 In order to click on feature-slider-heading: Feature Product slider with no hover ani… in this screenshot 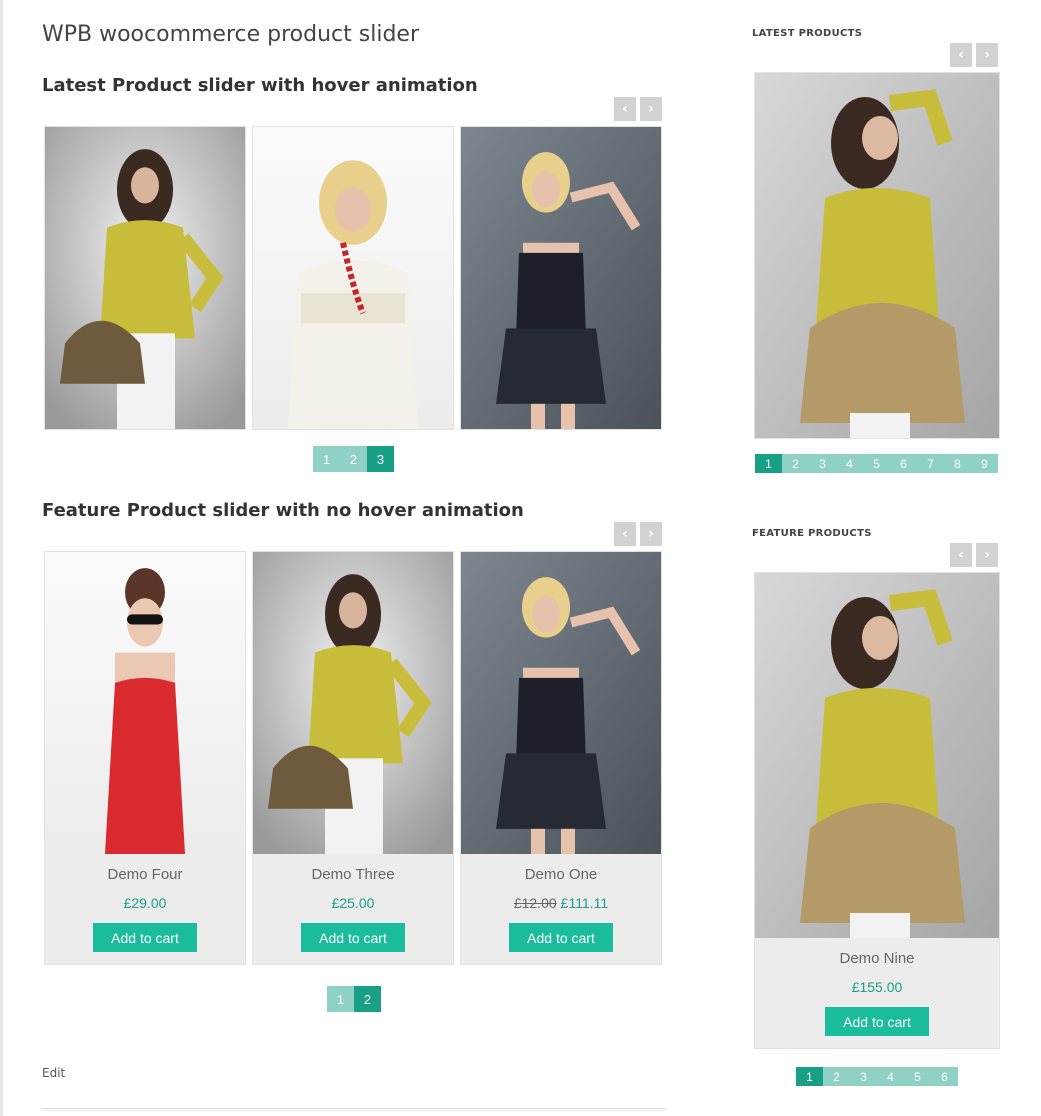, I will do `click(283, 510)`.